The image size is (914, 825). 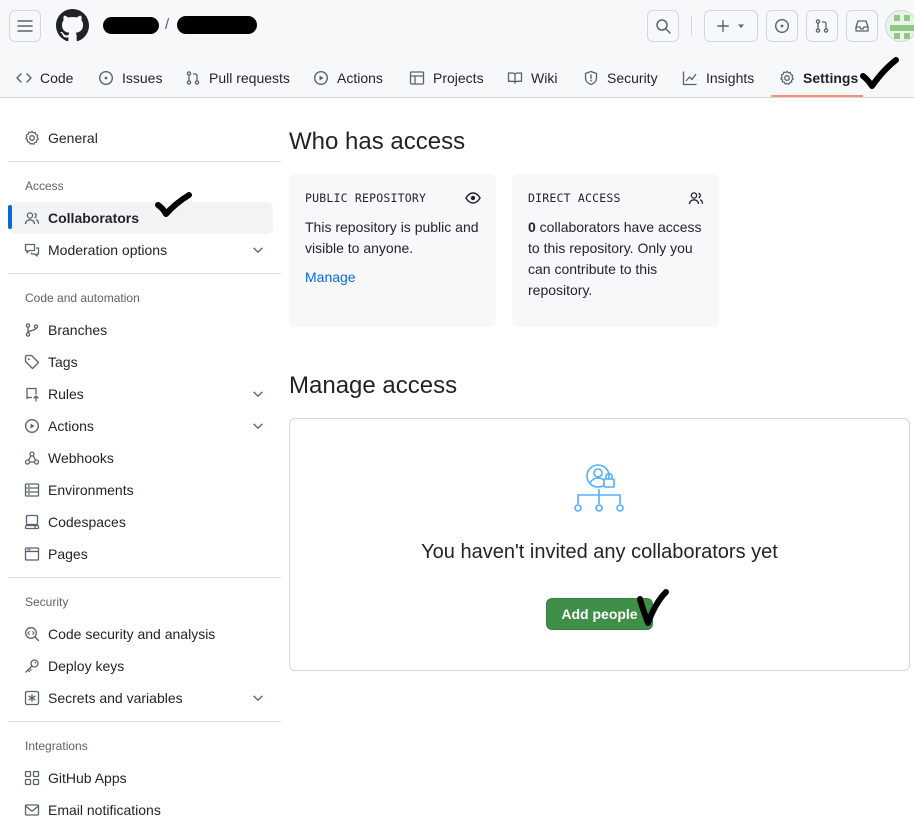 What do you see at coordinates (141, 666) in the screenshot?
I see `sidebar-item-deploy-keys: Deploy keys` at bounding box center [141, 666].